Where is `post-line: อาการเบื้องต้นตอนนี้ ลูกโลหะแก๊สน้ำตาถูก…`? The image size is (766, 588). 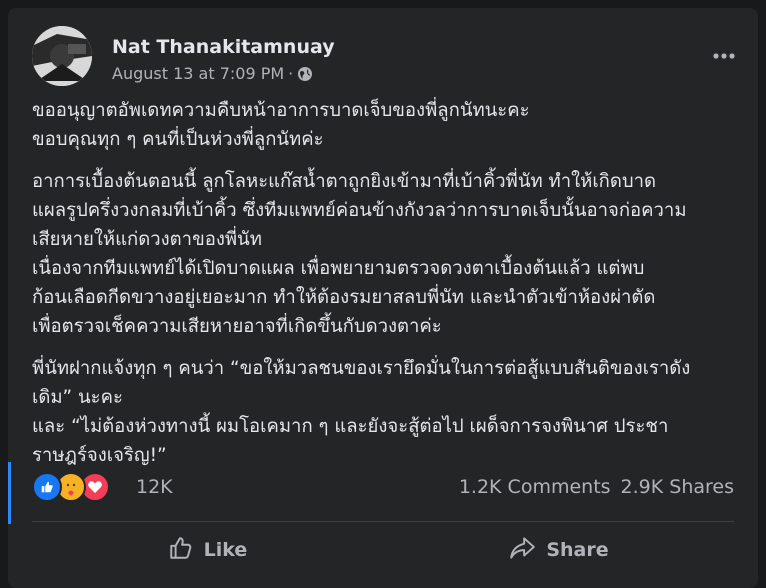
post-line: อาการเบื้องต้นตอนนี้ ลูกโลหะแก๊สน้ำตาถูก… is located at coordinates (344, 181).